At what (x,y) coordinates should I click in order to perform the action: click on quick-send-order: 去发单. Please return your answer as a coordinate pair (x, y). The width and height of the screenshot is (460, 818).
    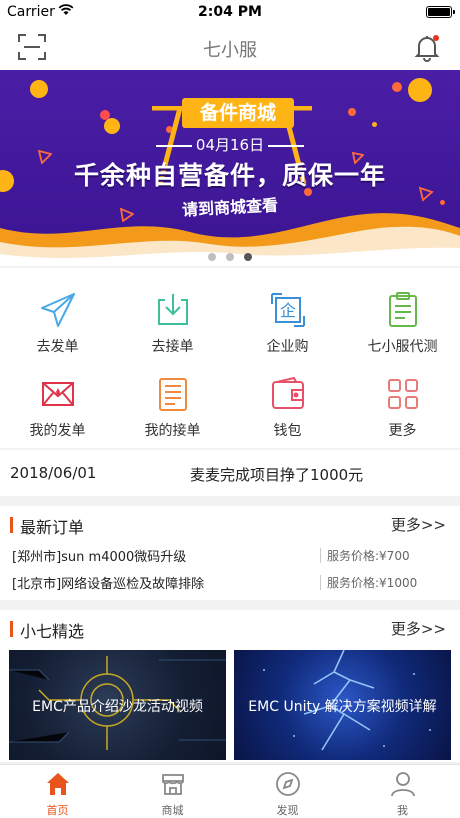
    Looking at the image, I should click on (57, 332).